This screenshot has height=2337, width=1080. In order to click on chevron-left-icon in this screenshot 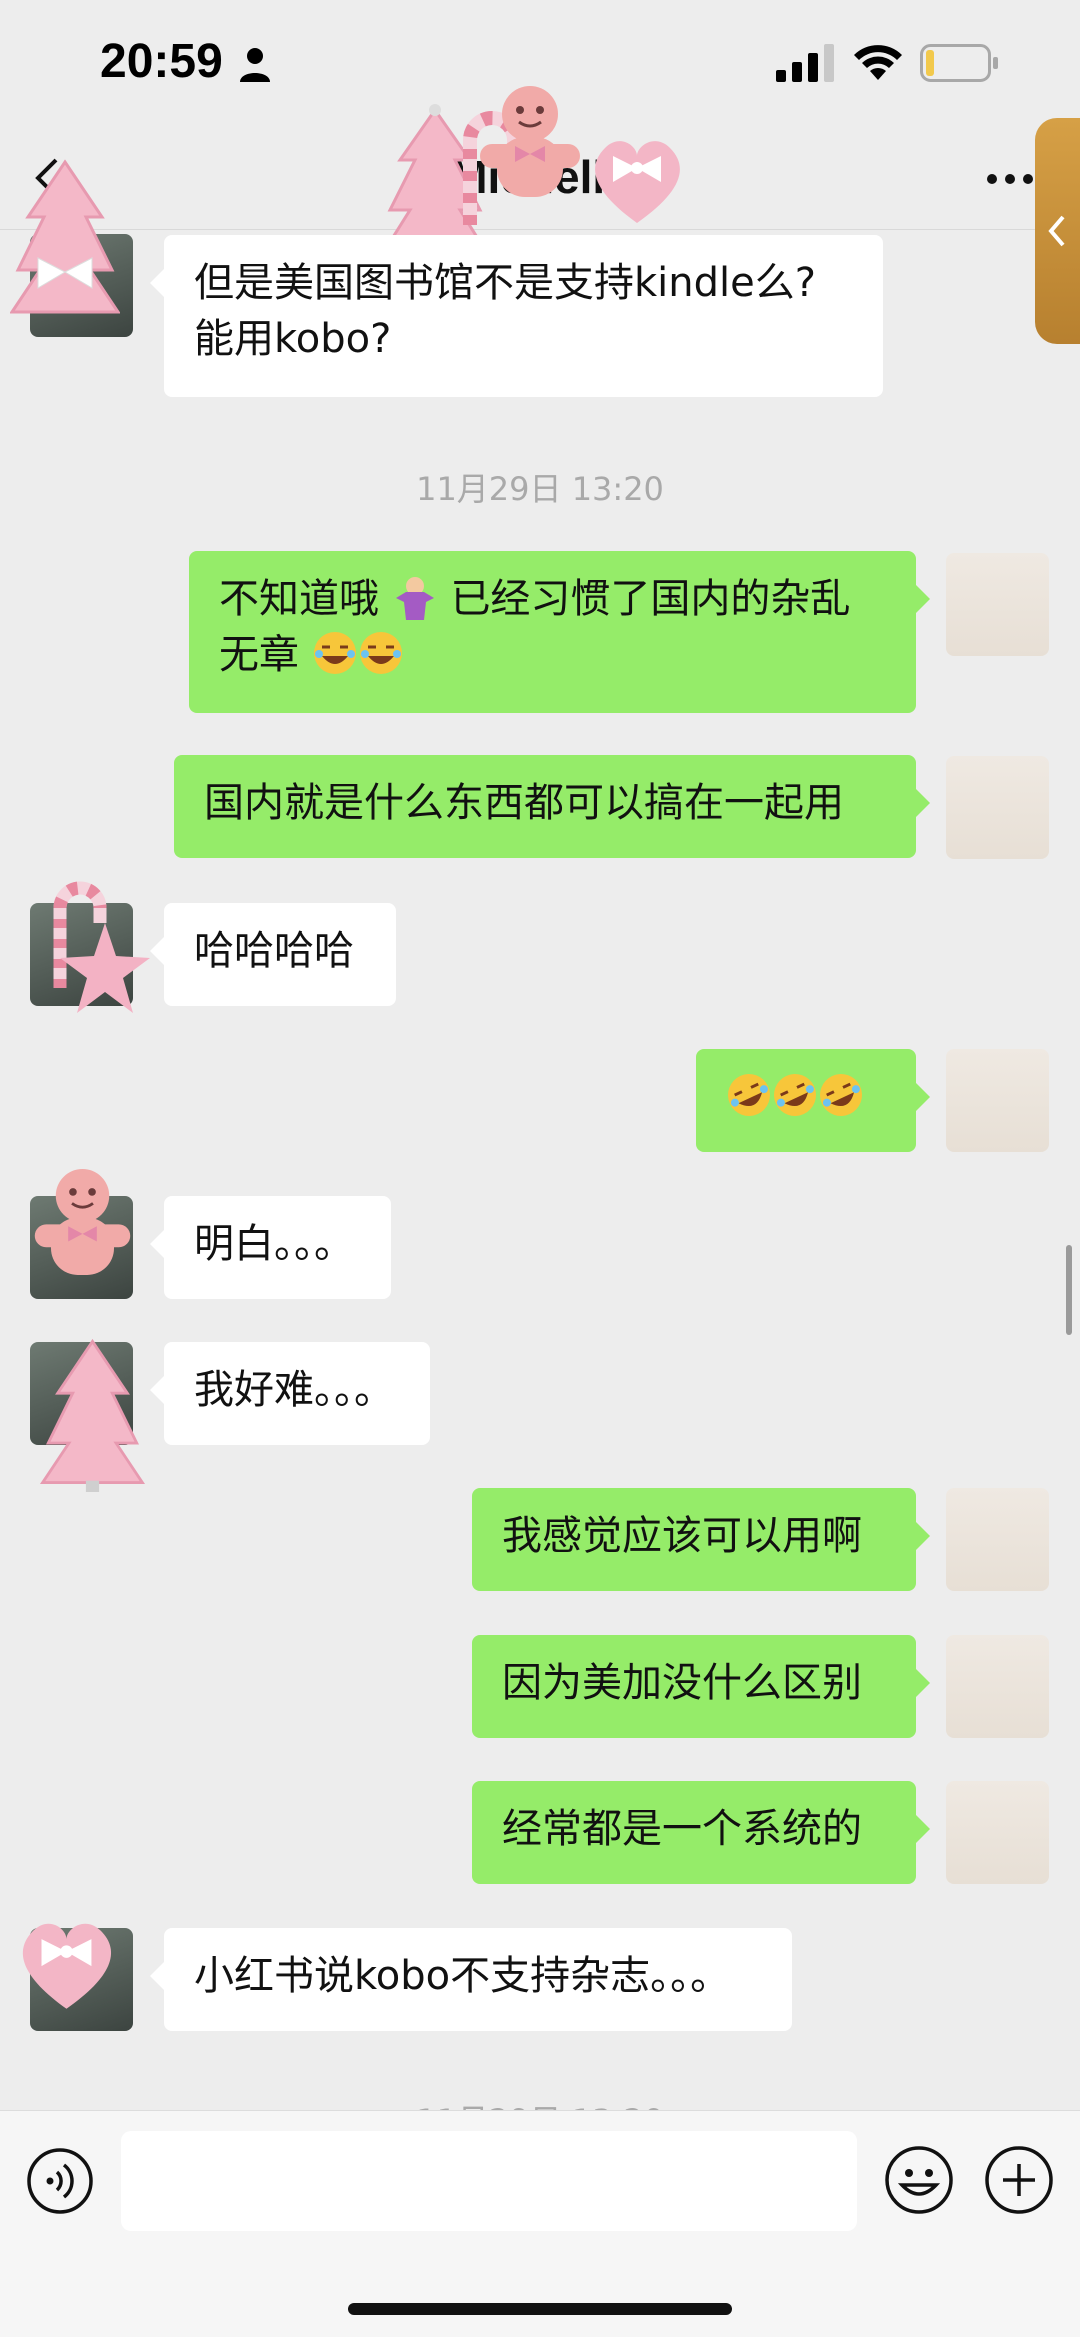, I will do `click(1056, 231)`.